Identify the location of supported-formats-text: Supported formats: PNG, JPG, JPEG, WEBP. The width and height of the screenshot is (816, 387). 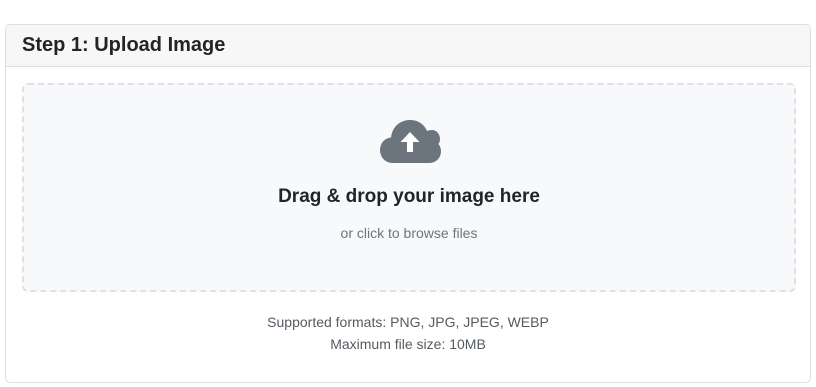
(408, 322).